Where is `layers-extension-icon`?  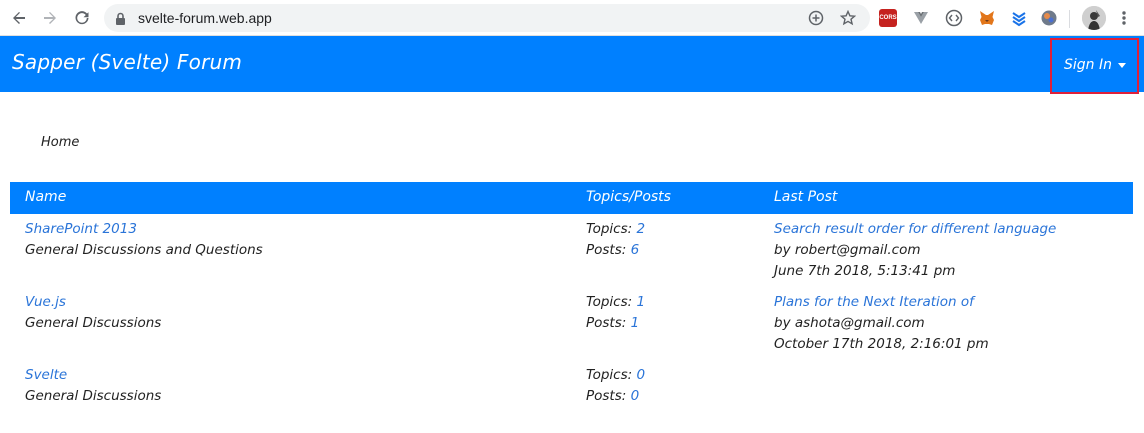
layers-extension-icon is located at coordinates (1019, 18).